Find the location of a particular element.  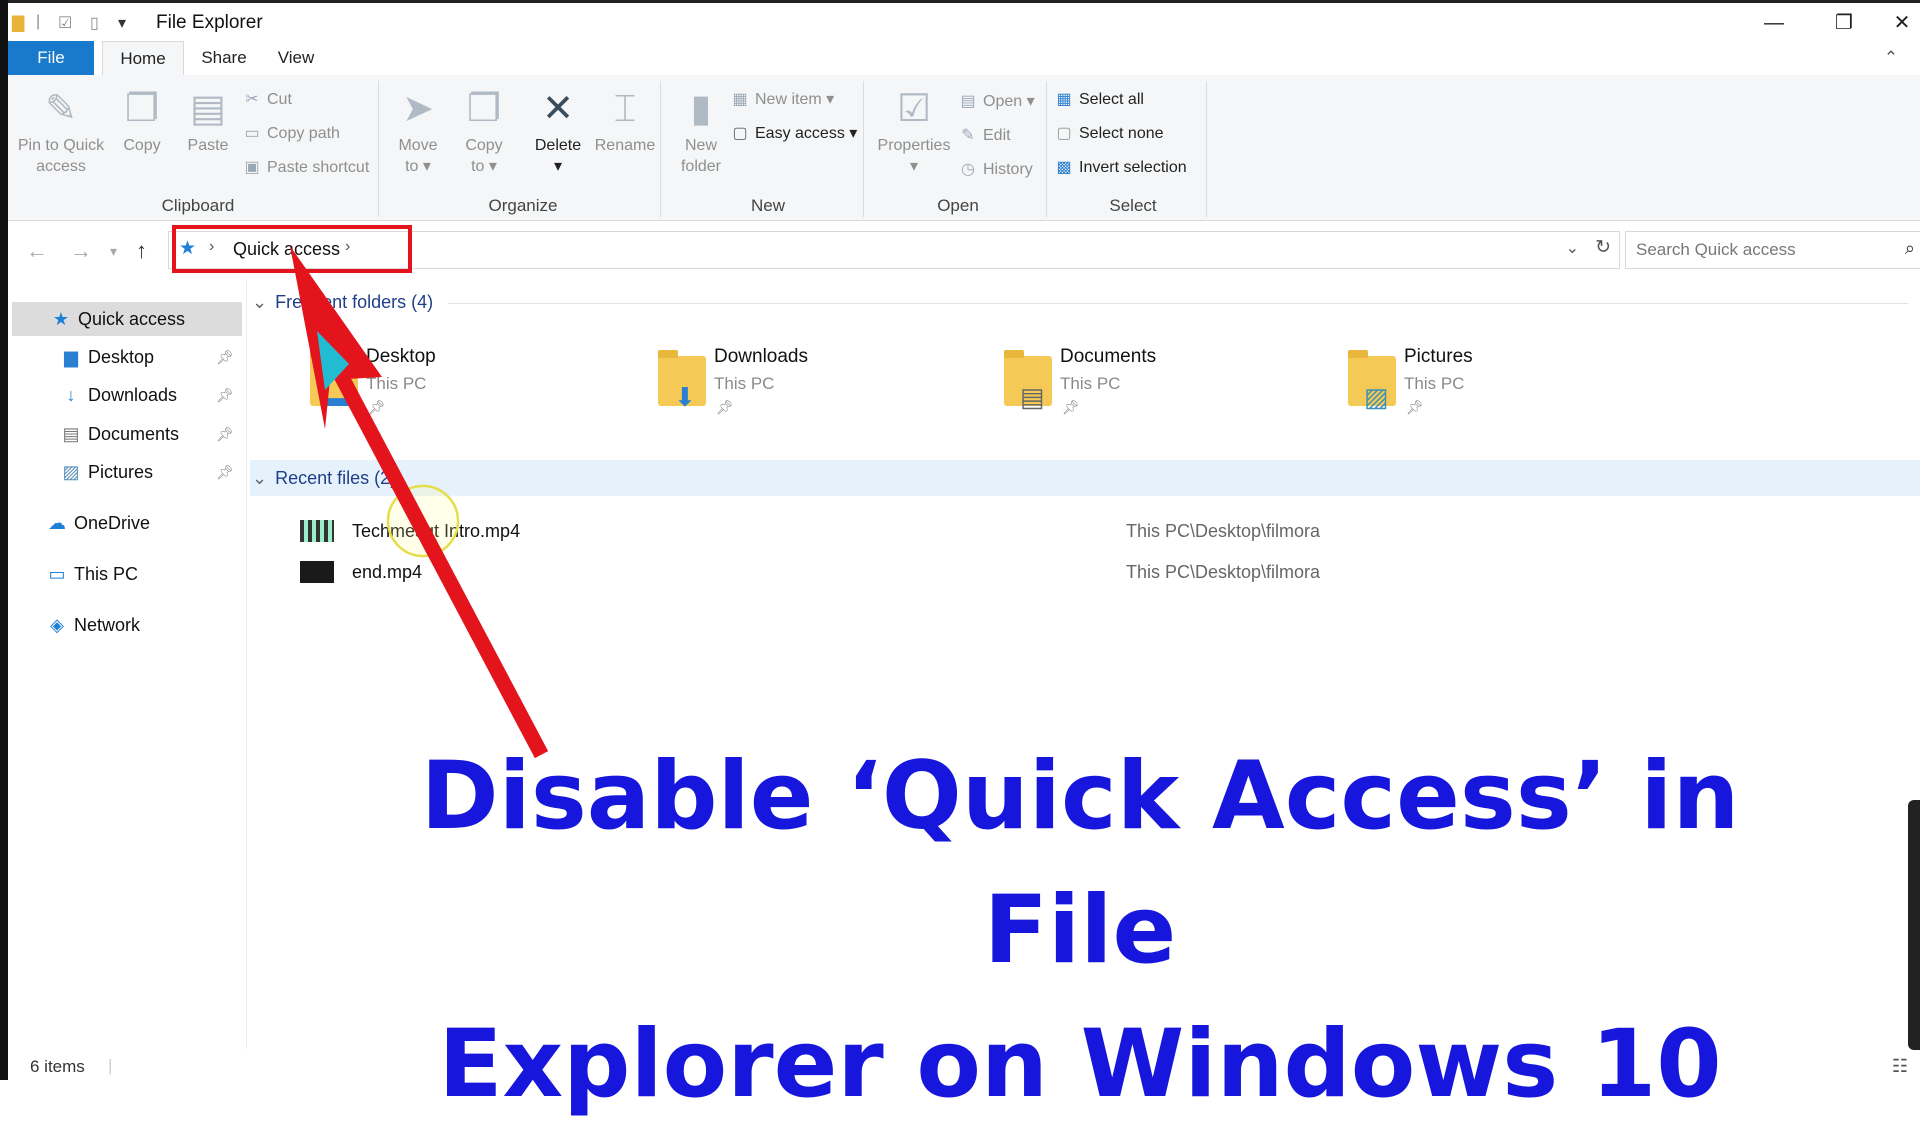

red-arrow-head is located at coordinates (336, 337).